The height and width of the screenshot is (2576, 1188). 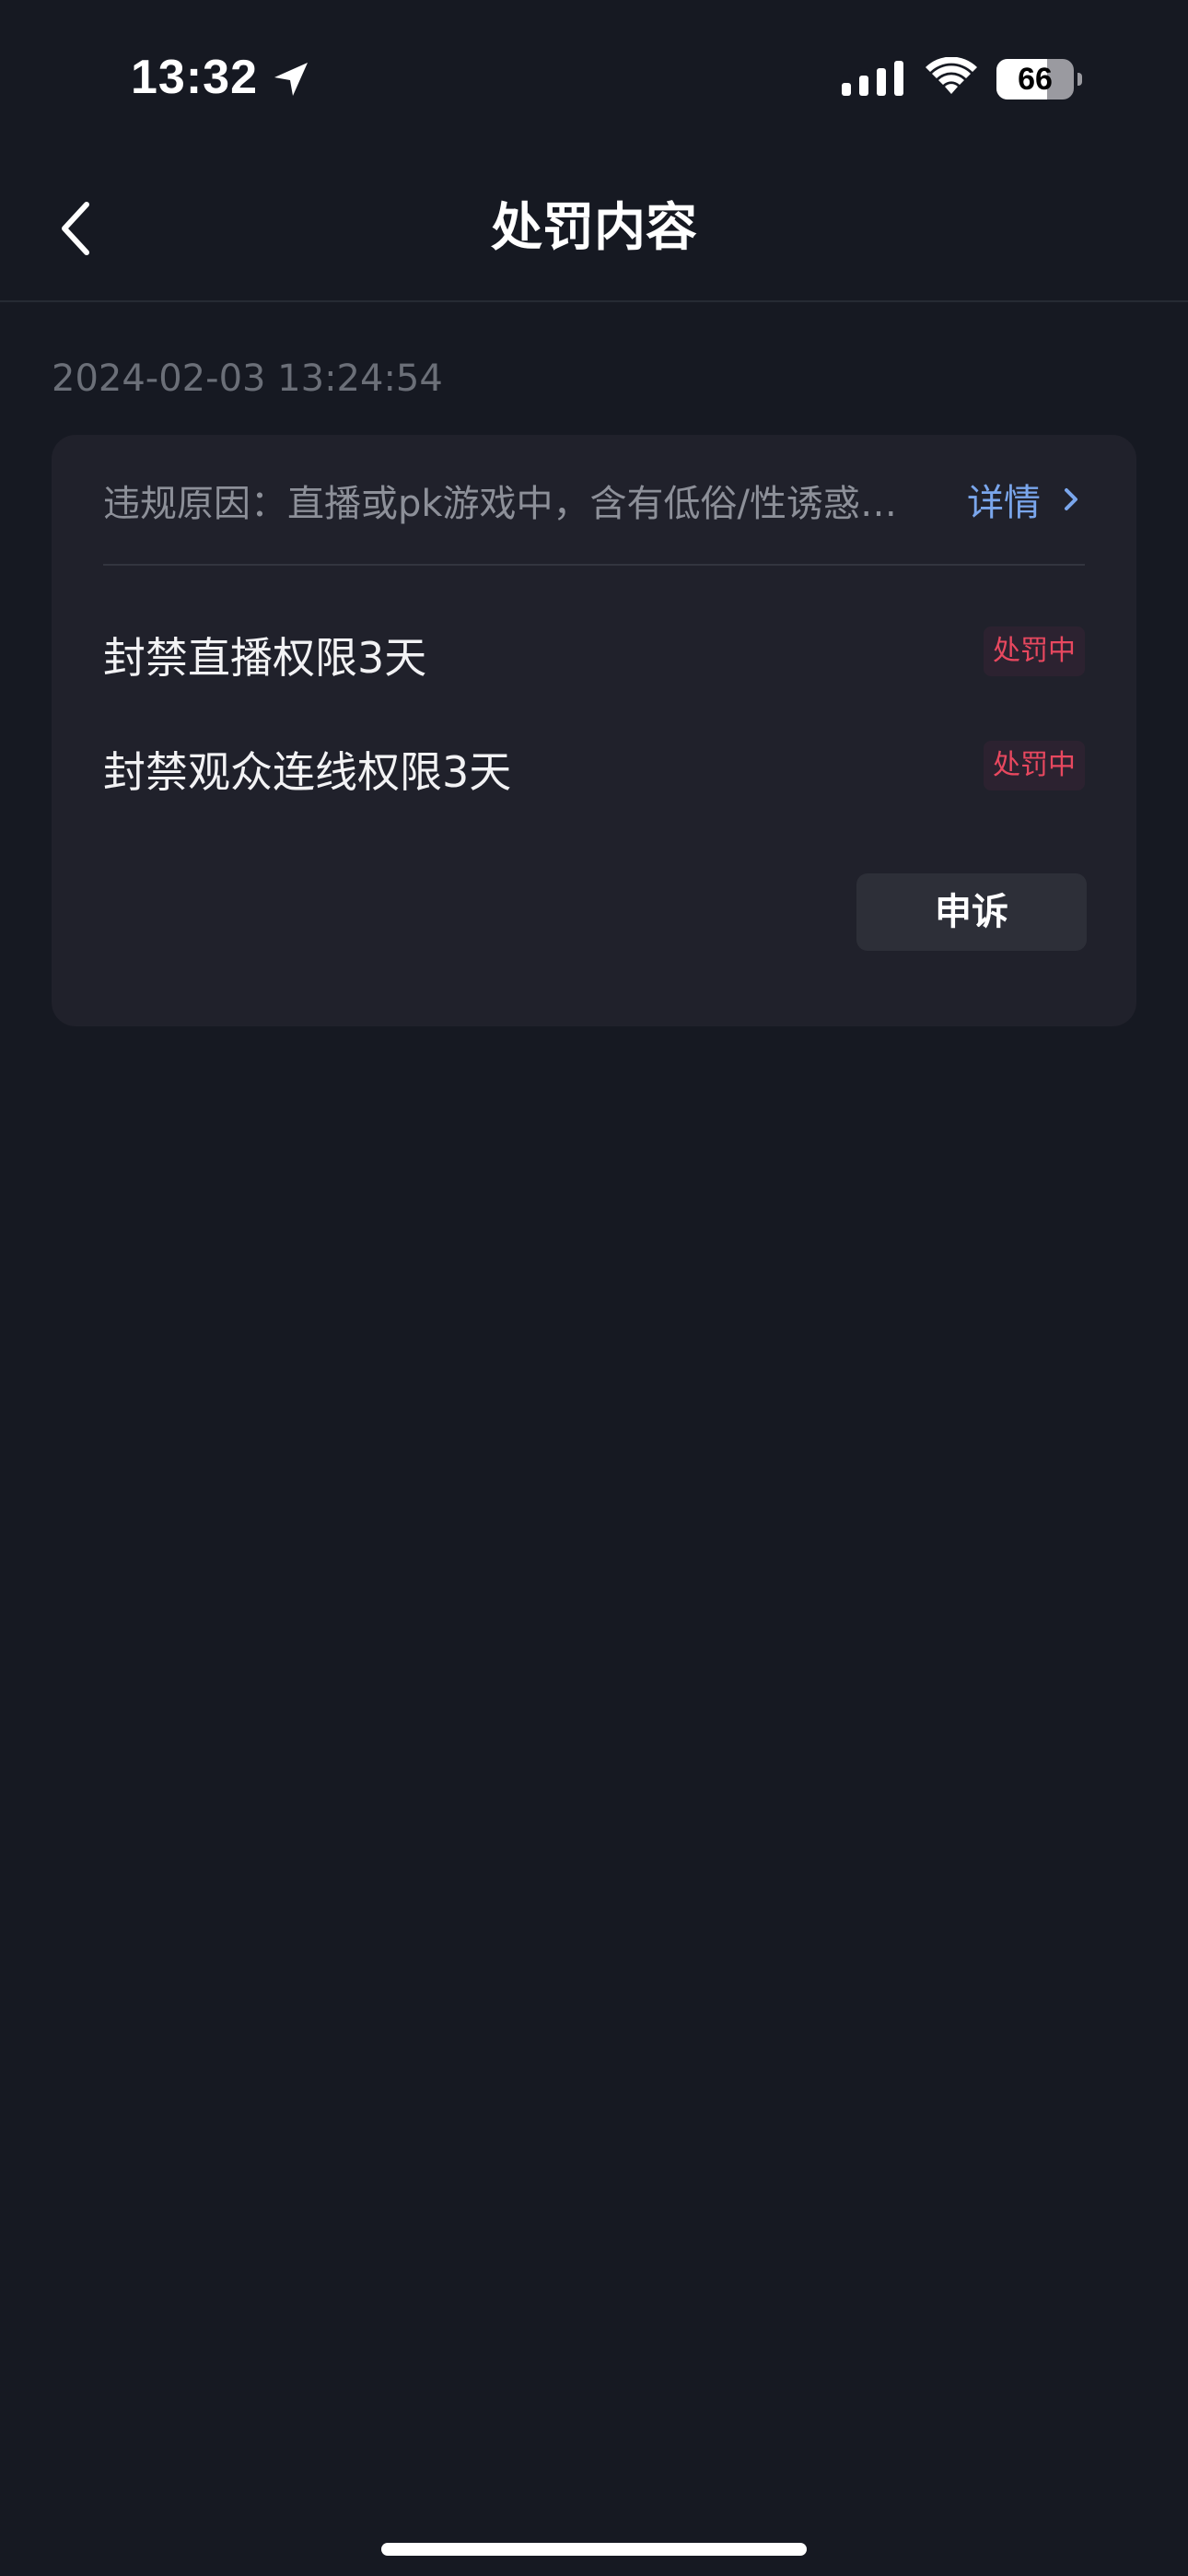 I want to click on violation-reason-row: 违规原因：直播或pk游戏中，含有低俗/性诱惑内容 详情, so click(x=594, y=500).